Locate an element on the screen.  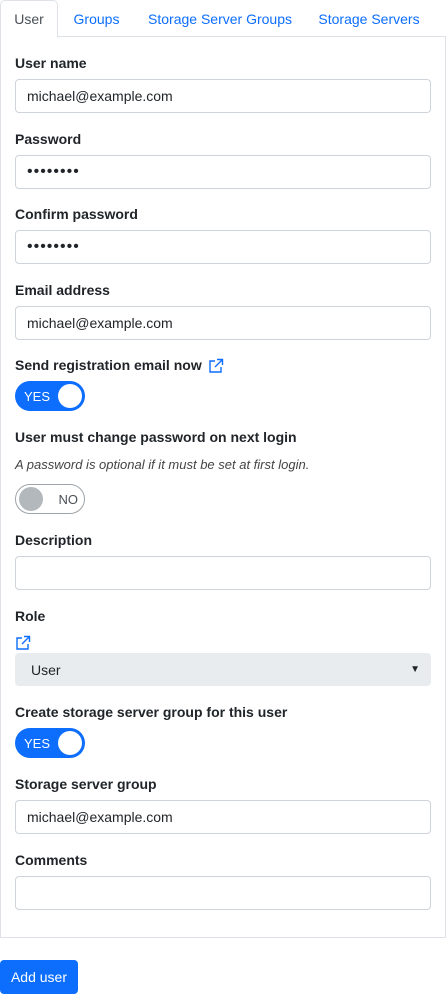
tab-user: User is located at coordinates (29, 19).